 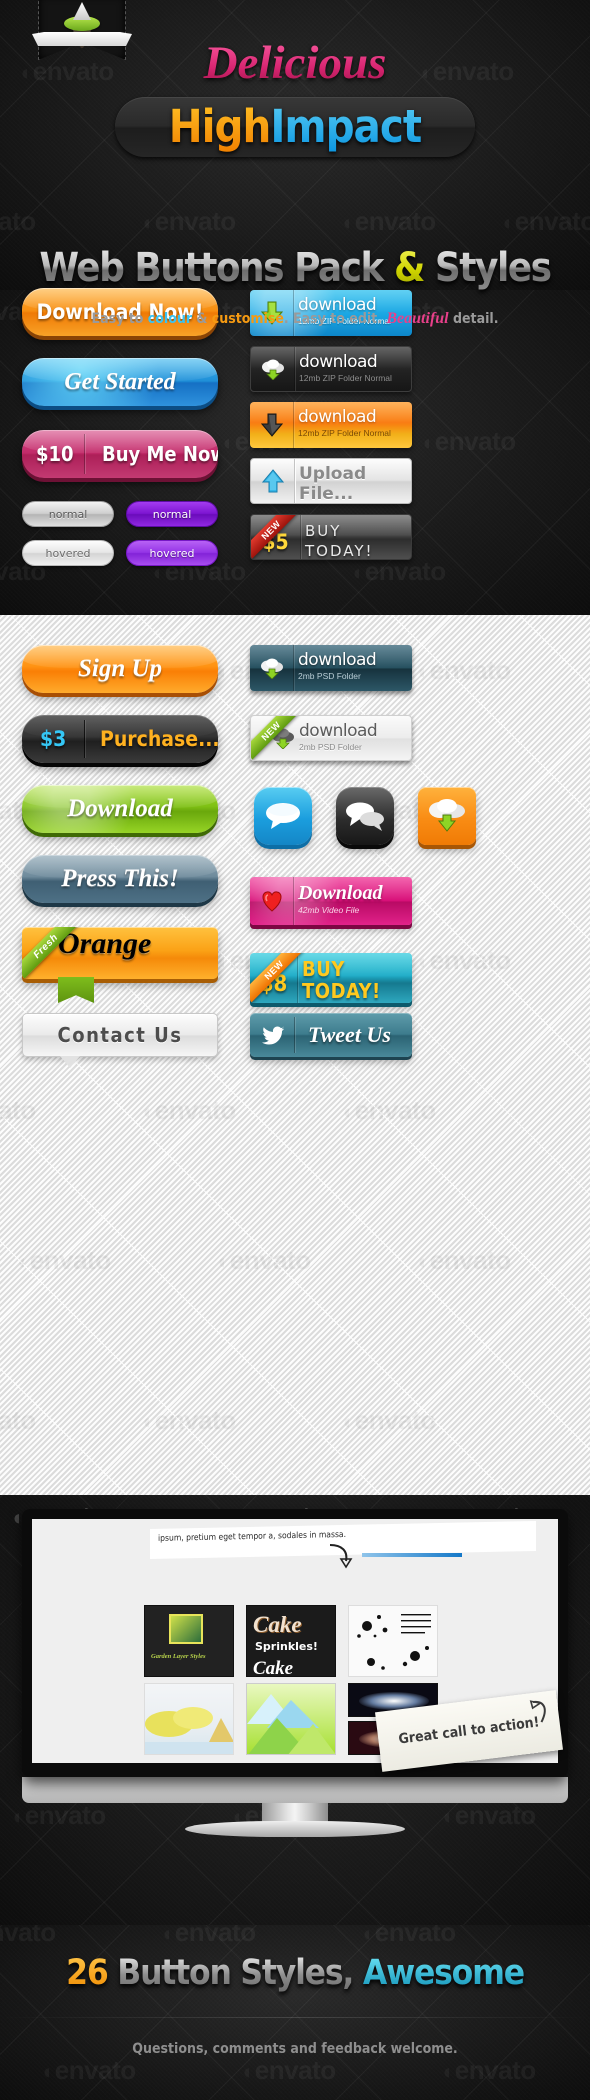 I want to click on press-this-label: Press This!, so click(x=120, y=878).